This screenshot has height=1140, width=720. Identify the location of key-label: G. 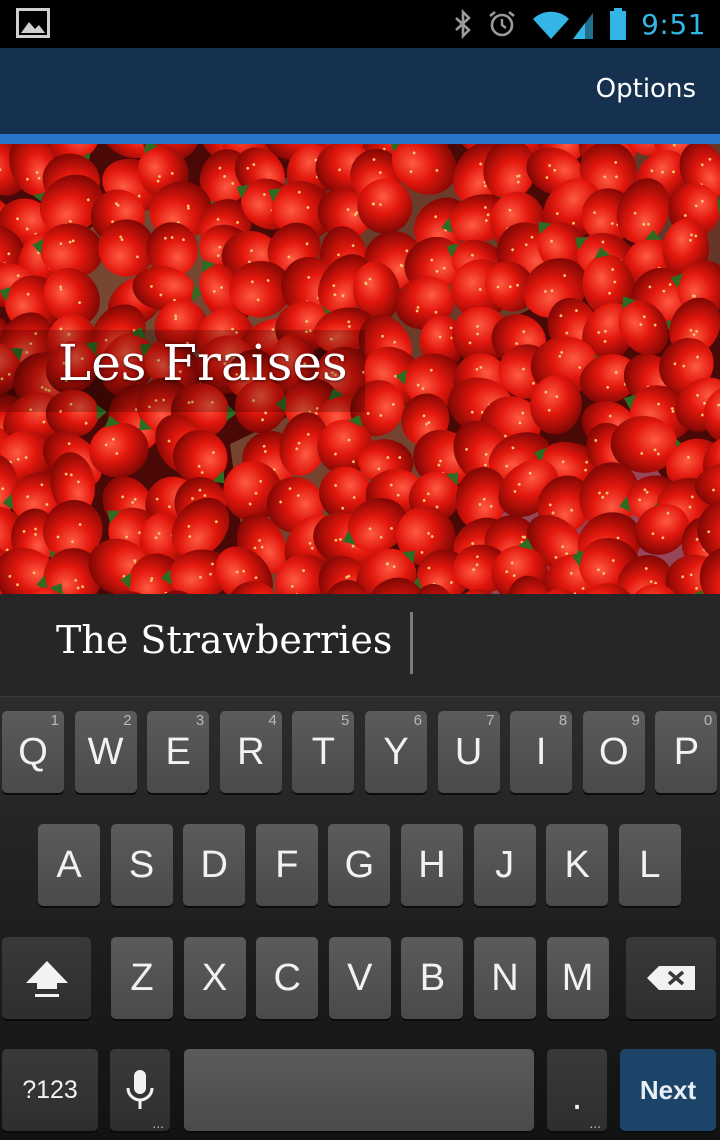
(359, 864).